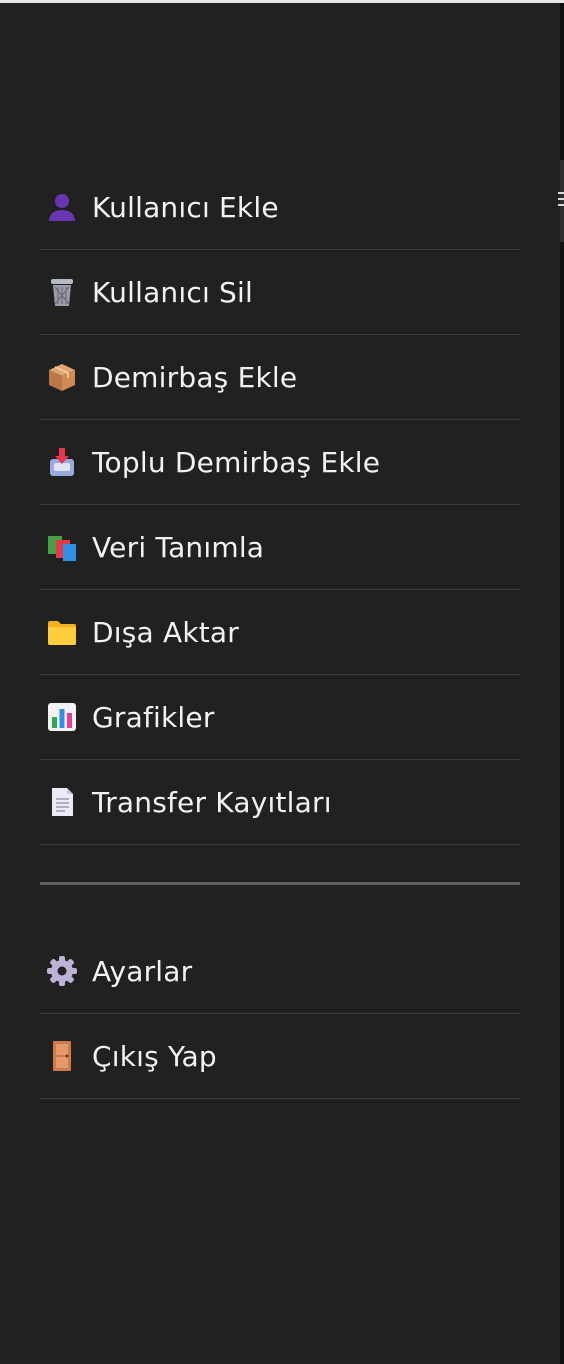  What do you see at coordinates (561, 202) in the screenshot?
I see `hamburger-icon` at bounding box center [561, 202].